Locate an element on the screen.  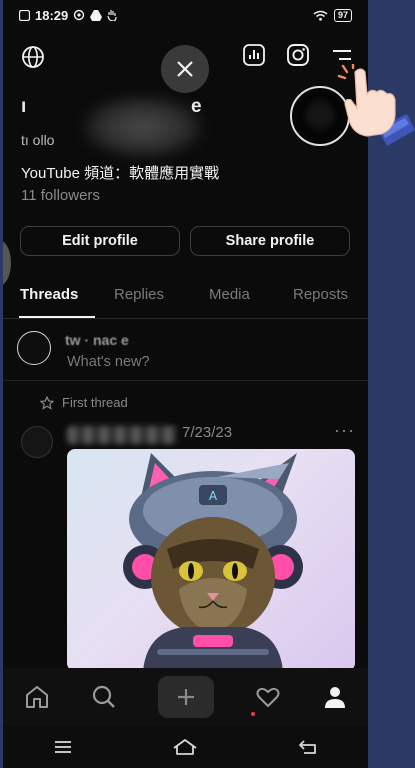
battery-indicator: 97 is located at coordinates (342, 15).